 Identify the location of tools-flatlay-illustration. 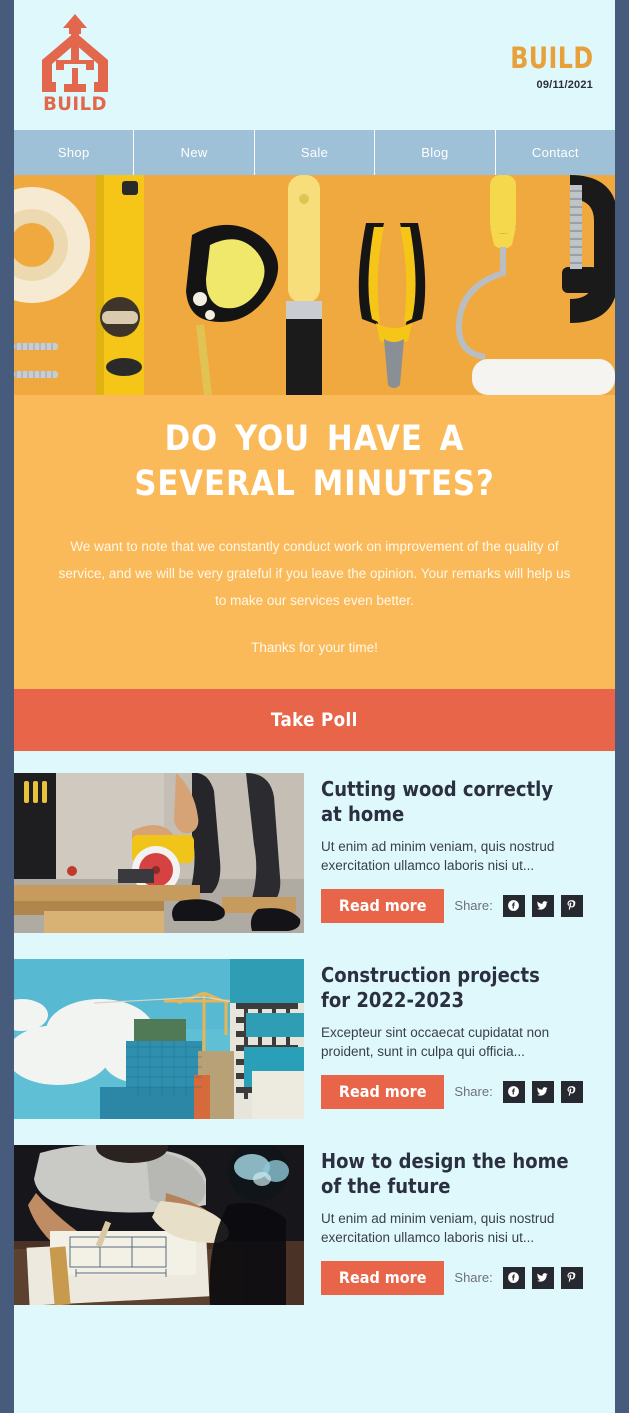
(314, 285).